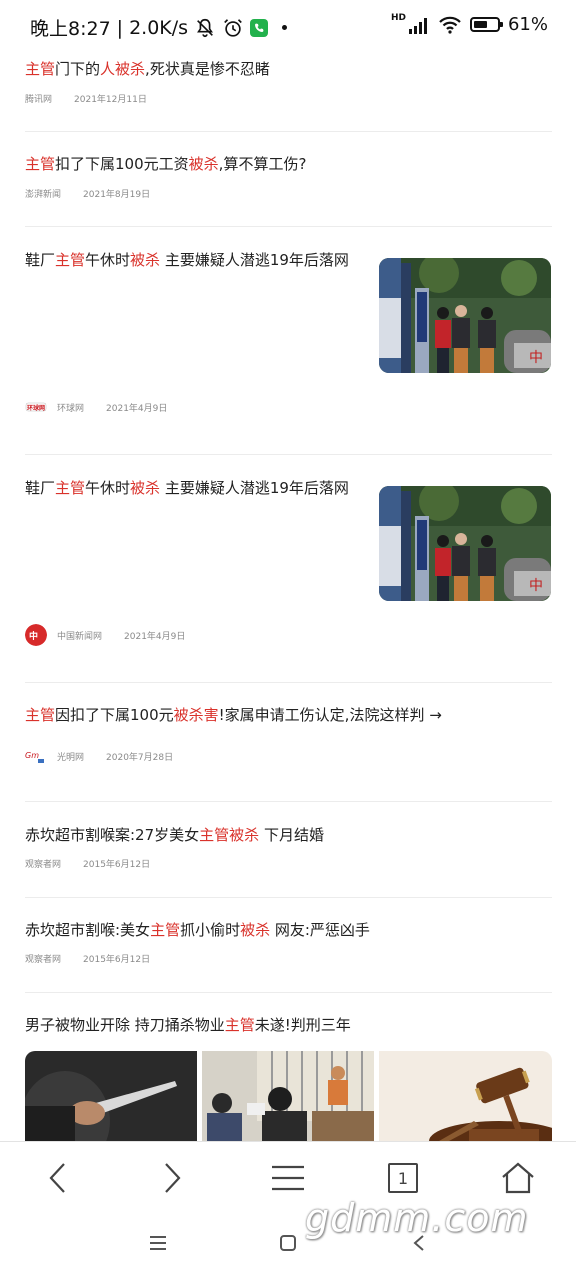 The height and width of the screenshot is (1280, 576). What do you see at coordinates (207, 69) in the screenshot?
I see `title-text: ,死状真是惨不忍睹` at bounding box center [207, 69].